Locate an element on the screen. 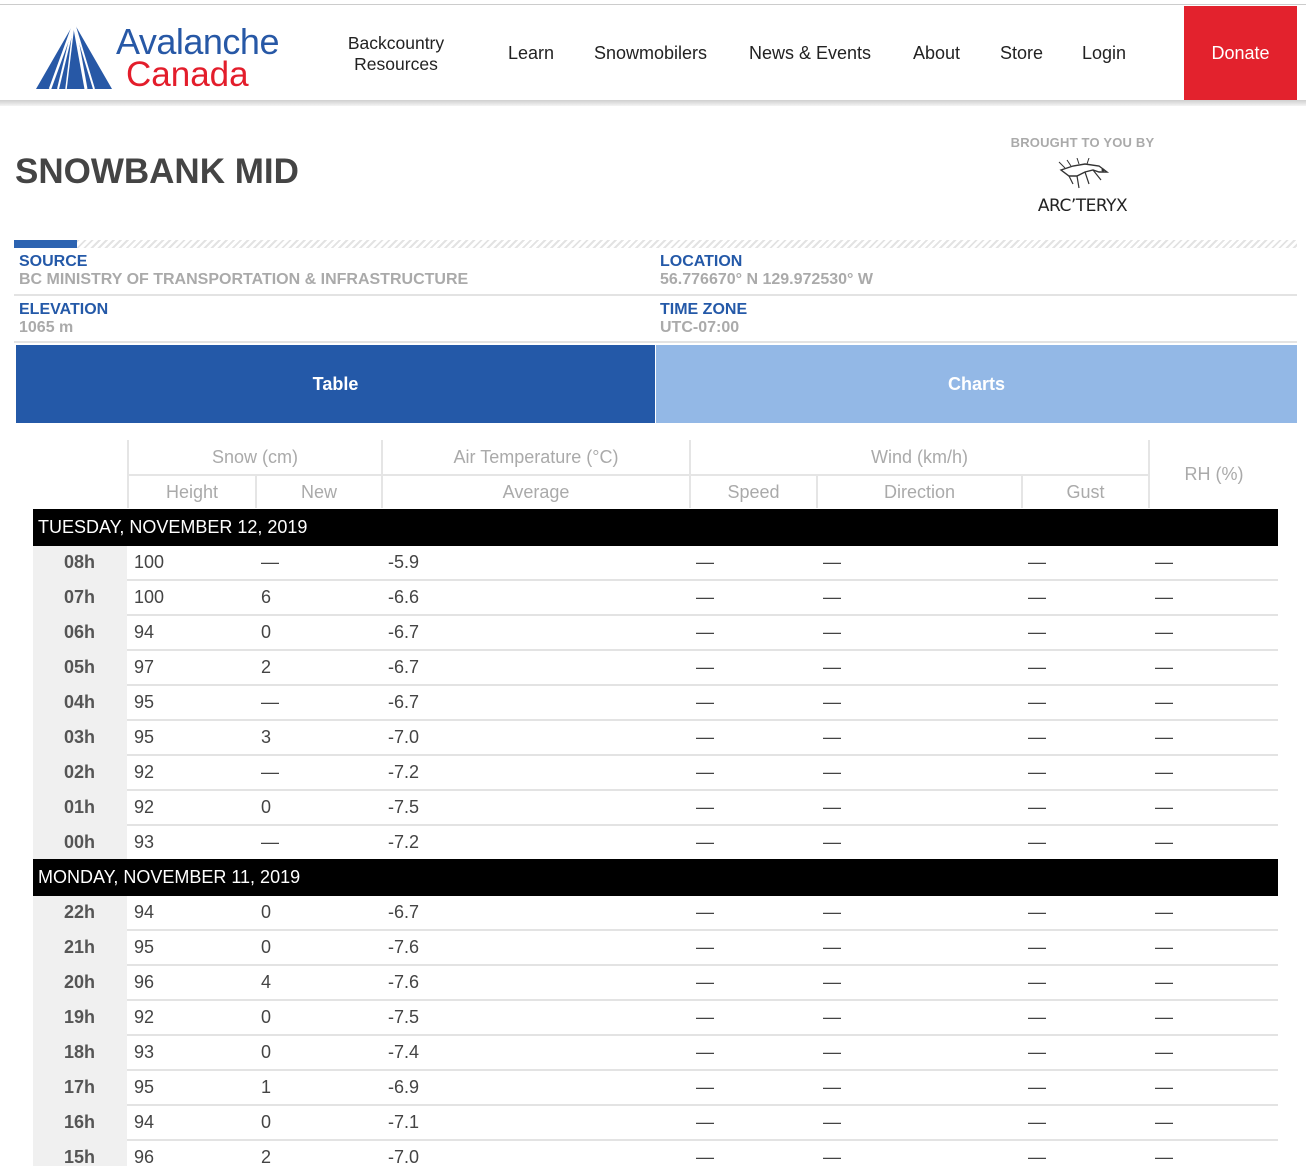 The image size is (1306, 1166). tab-table: Table is located at coordinates (335, 384).